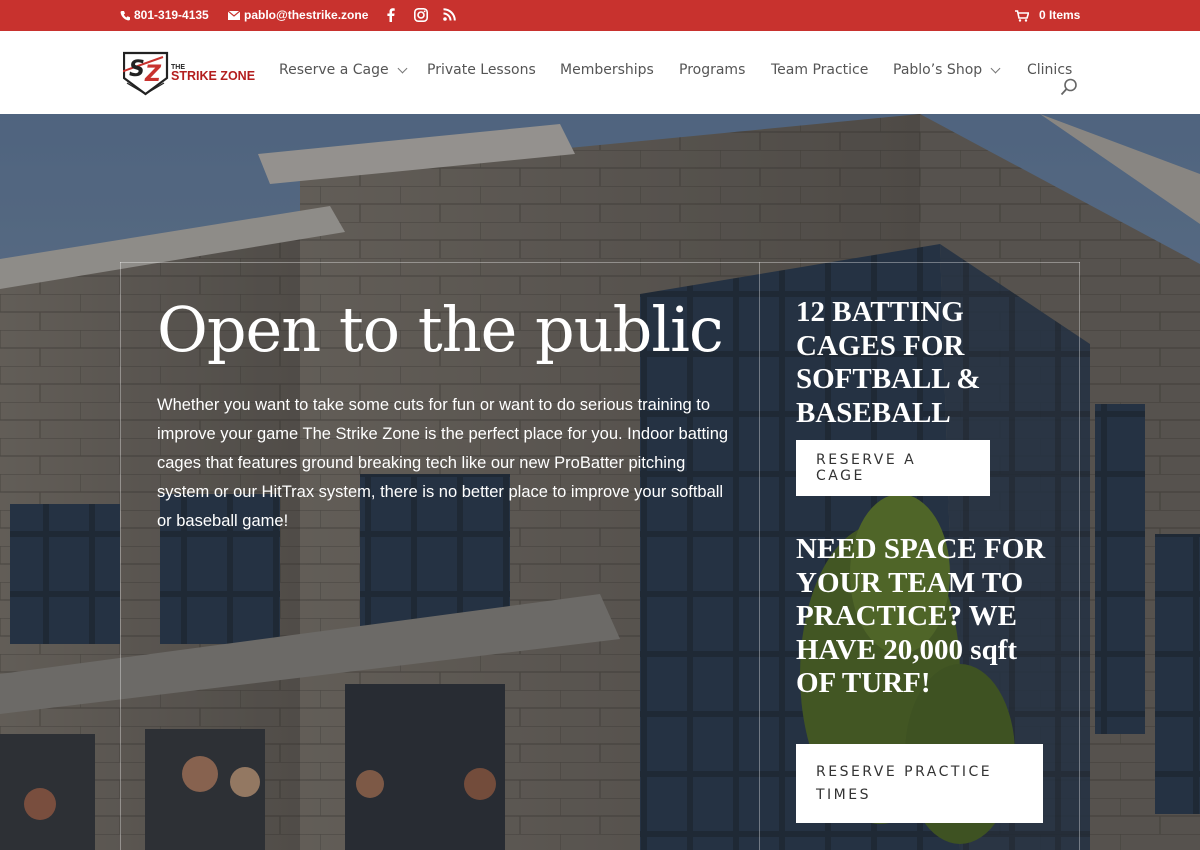 The image size is (1200, 850). What do you see at coordinates (1022, 15) in the screenshot?
I see `cart-icon` at bounding box center [1022, 15].